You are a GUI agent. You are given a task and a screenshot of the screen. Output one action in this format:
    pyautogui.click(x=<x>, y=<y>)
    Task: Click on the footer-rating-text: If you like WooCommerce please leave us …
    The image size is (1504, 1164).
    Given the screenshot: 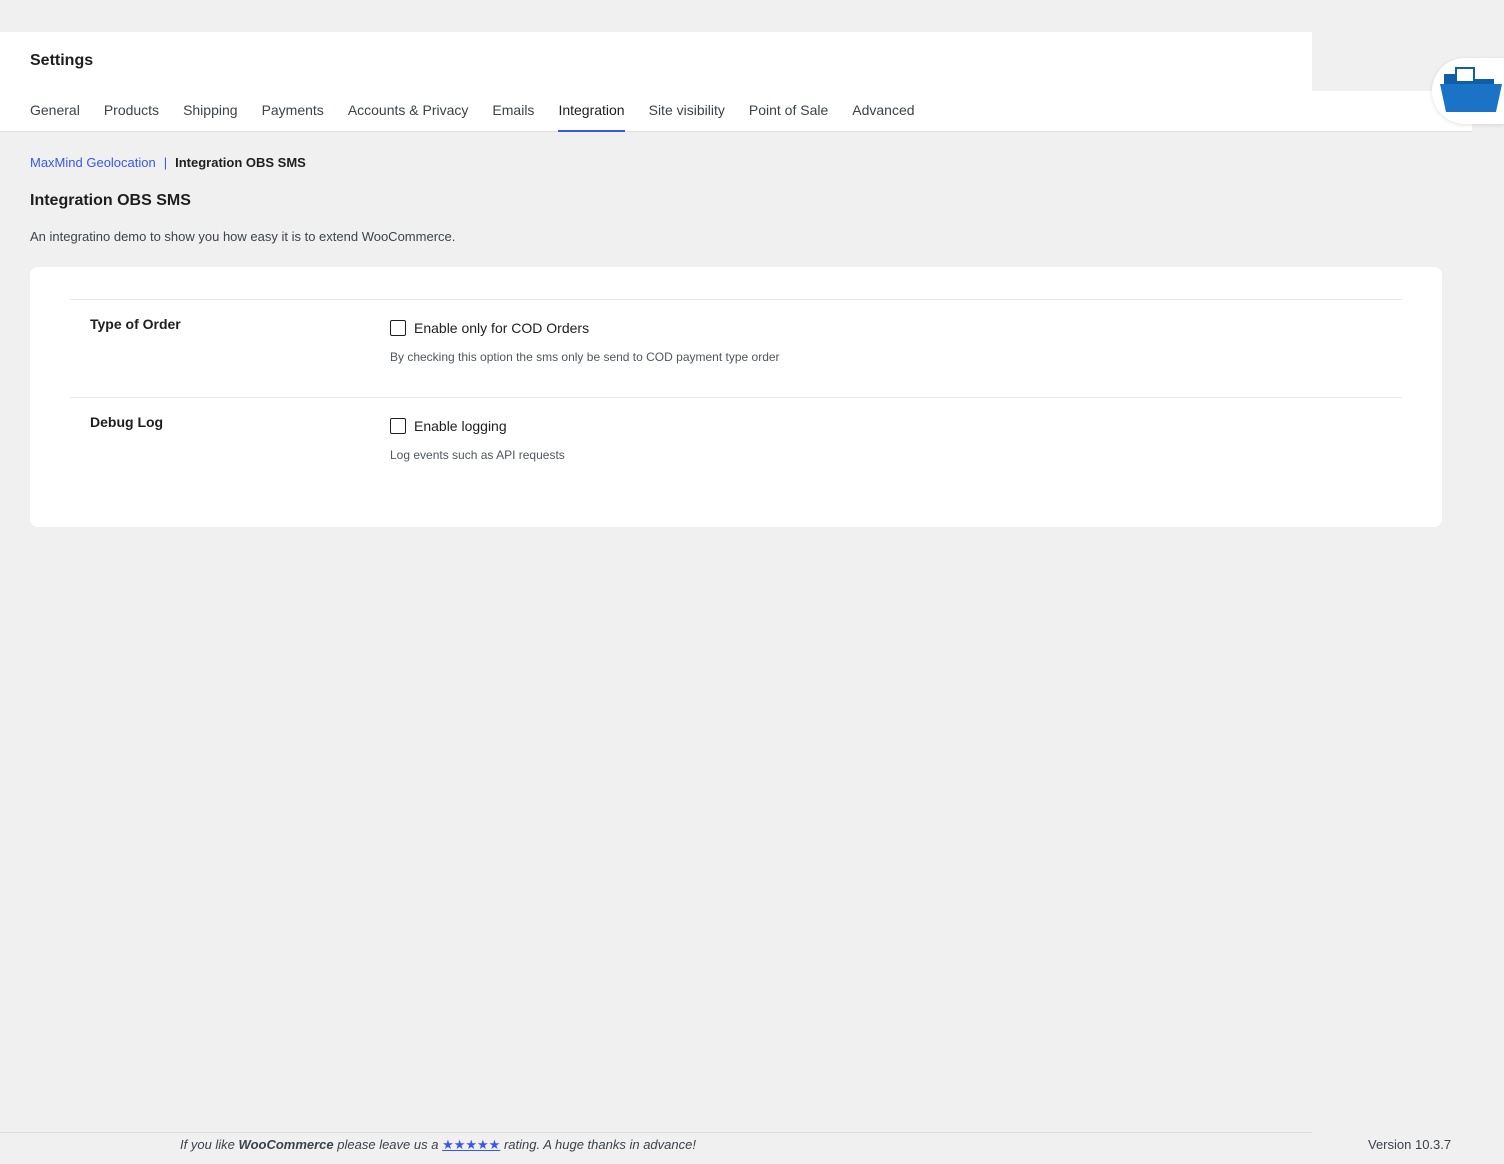 What is the action you would take?
    pyautogui.click(x=438, y=1145)
    